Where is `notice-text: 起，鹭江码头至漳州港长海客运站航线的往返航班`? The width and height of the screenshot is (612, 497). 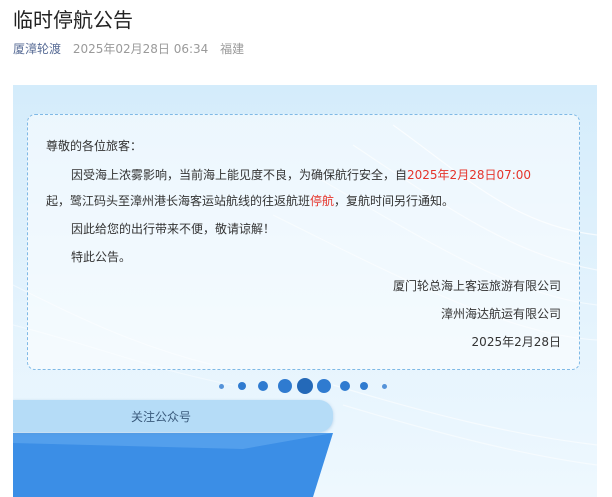
notice-text: 起，鹭江码头至漳州港长海客运站航线的往返航班 is located at coordinates (178, 201).